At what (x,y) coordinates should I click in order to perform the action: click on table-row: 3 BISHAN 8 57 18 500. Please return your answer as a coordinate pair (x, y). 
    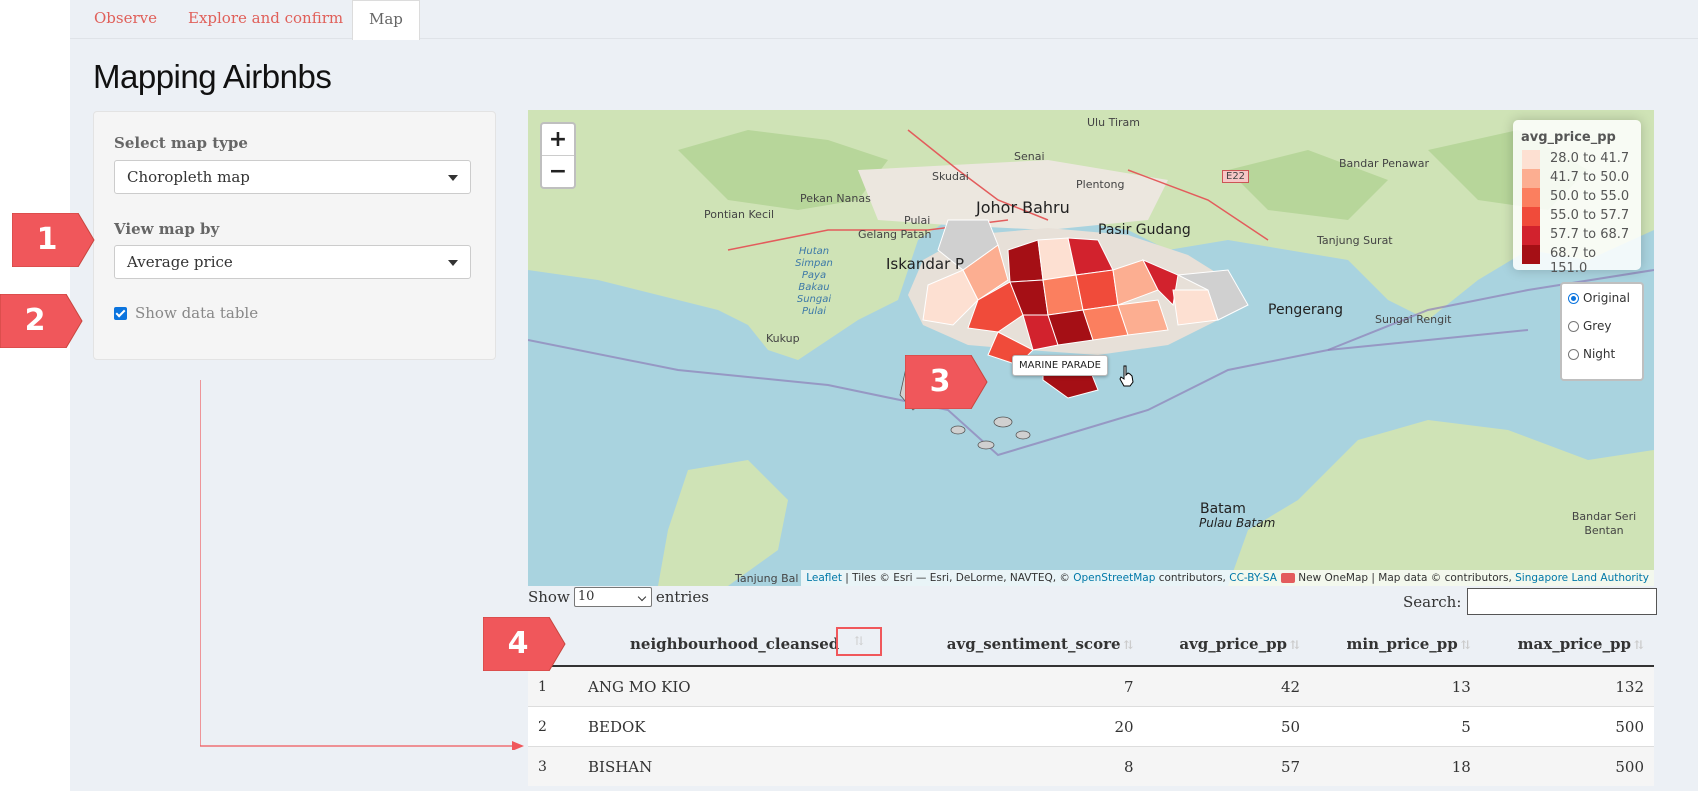
    Looking at the image, I should click on (1091, 766).